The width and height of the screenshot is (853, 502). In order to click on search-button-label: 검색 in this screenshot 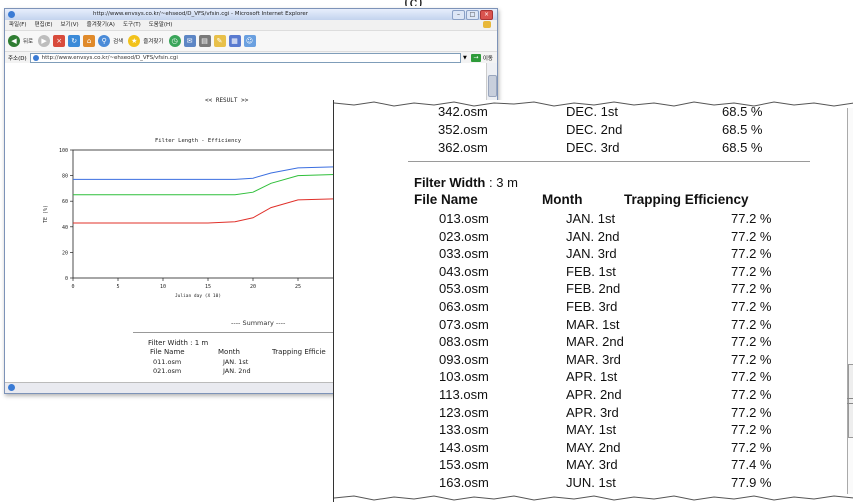, I will do `click(118, 41)`.